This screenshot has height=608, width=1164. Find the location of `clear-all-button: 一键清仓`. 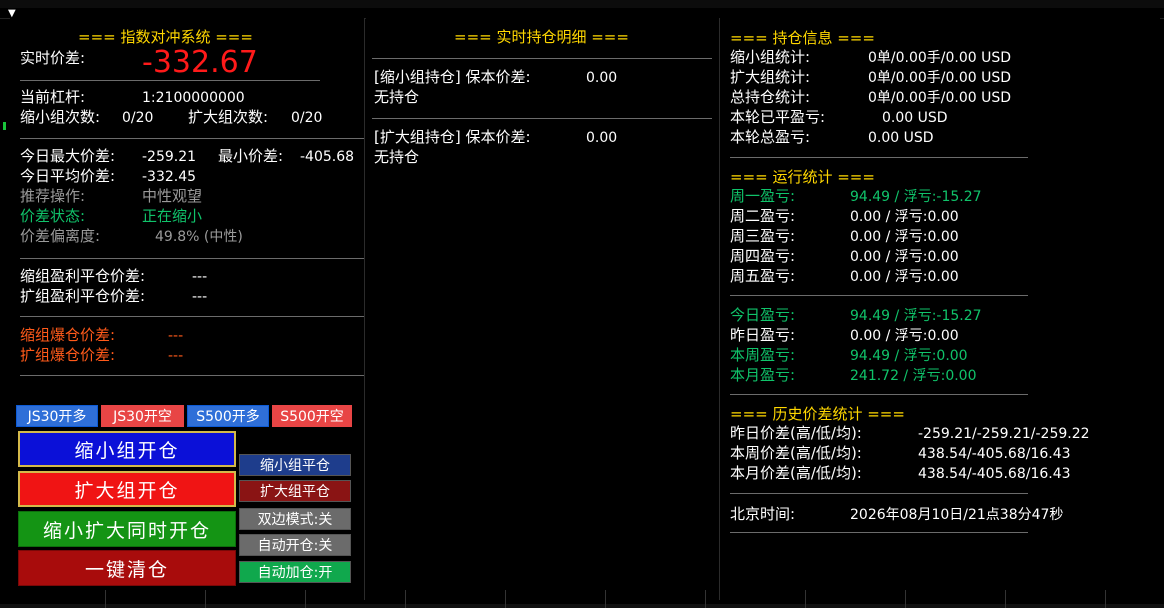

clear-all-button: 一键清仓 is located at coordinates (127, 568).